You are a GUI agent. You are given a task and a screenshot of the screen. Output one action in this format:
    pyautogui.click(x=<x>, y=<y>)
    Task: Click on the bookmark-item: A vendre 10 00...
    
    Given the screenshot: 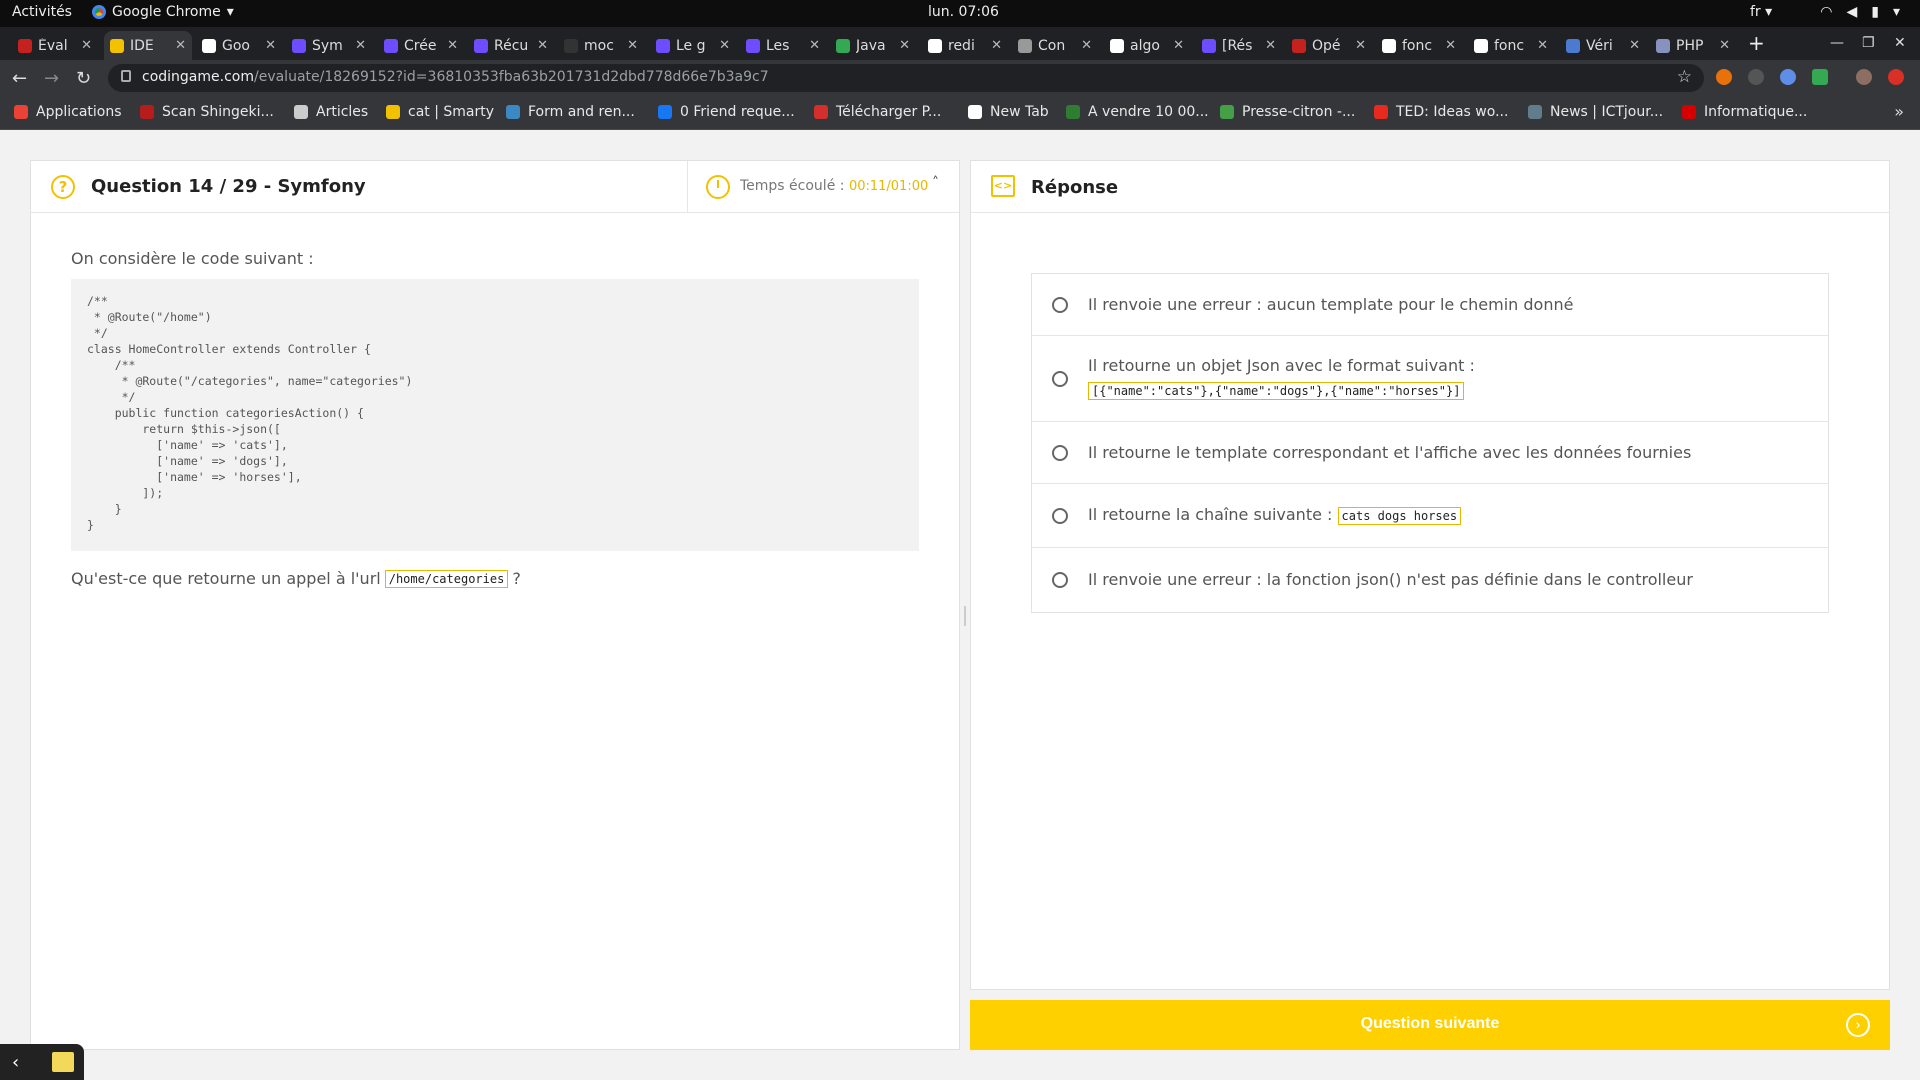 What is the action you would take?
    pyautogui.click(x=1137, y=112)
    